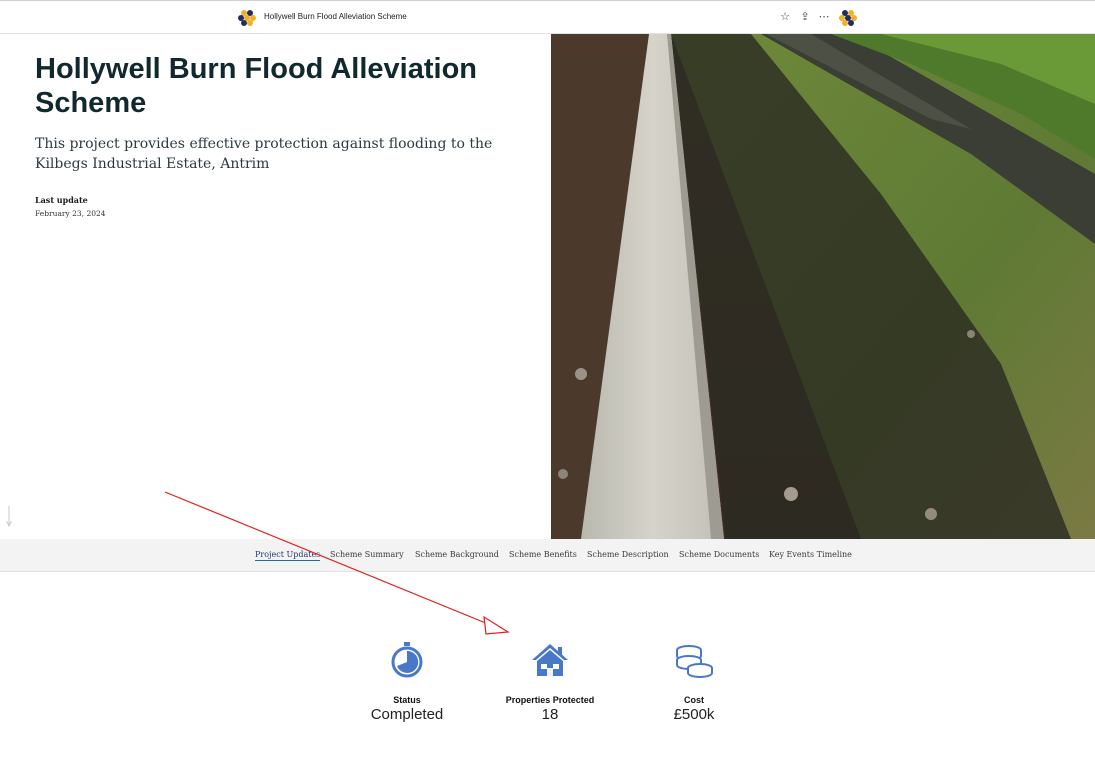  What do you see at coordinates (805, 17) in the screenshot?
I see `share-icon: ⇪` at bounding box center [805, 17].